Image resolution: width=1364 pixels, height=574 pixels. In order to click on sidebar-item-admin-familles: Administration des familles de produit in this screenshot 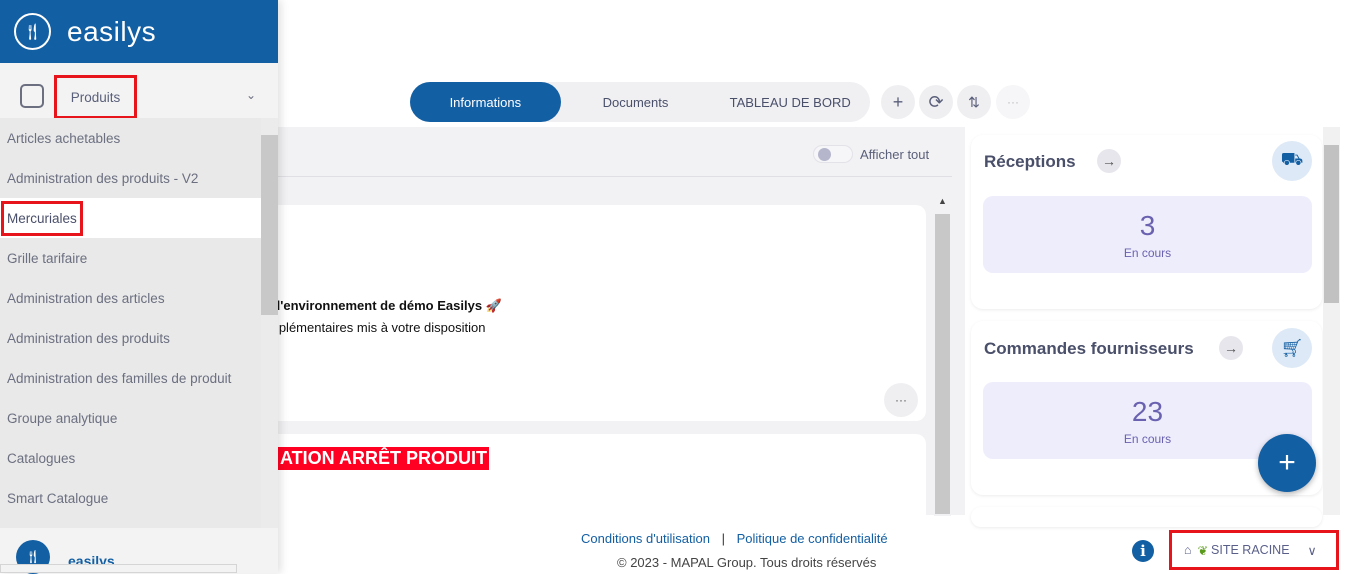, I will do `click(130, 378)`.